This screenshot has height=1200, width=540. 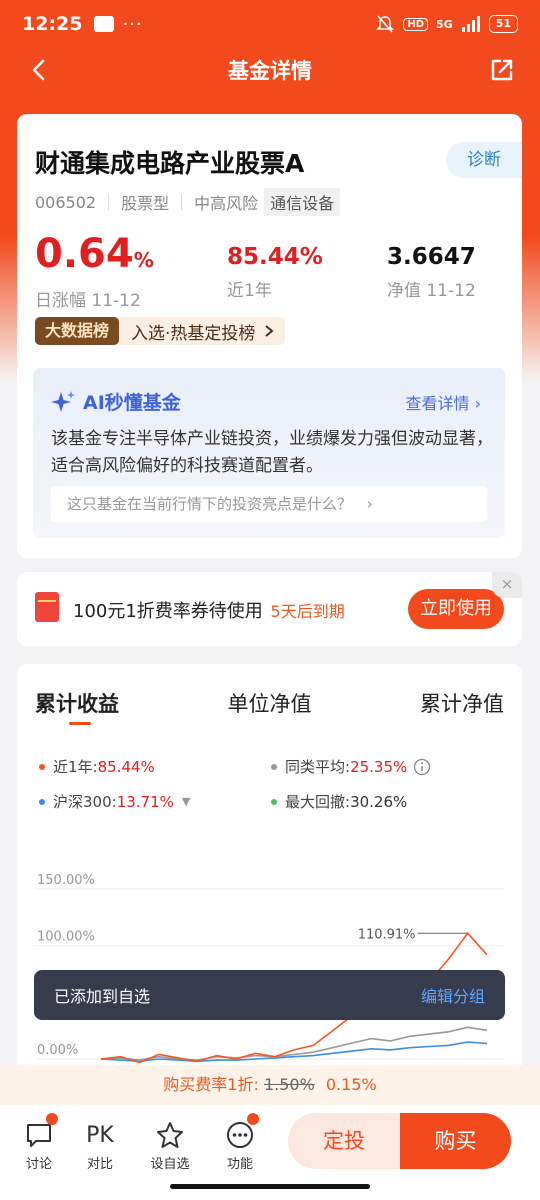 I want to click on day-change-number: 0.64, so click(x=84, y=254).